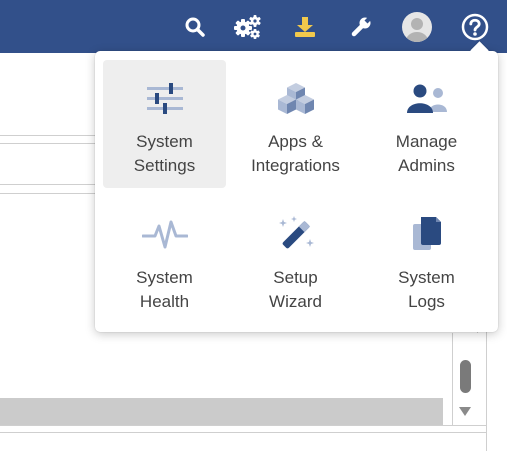 The height and width of the screenshot is (451, 507). I want to click on menu-item-system-settings: System Settings, so click(164, 124).